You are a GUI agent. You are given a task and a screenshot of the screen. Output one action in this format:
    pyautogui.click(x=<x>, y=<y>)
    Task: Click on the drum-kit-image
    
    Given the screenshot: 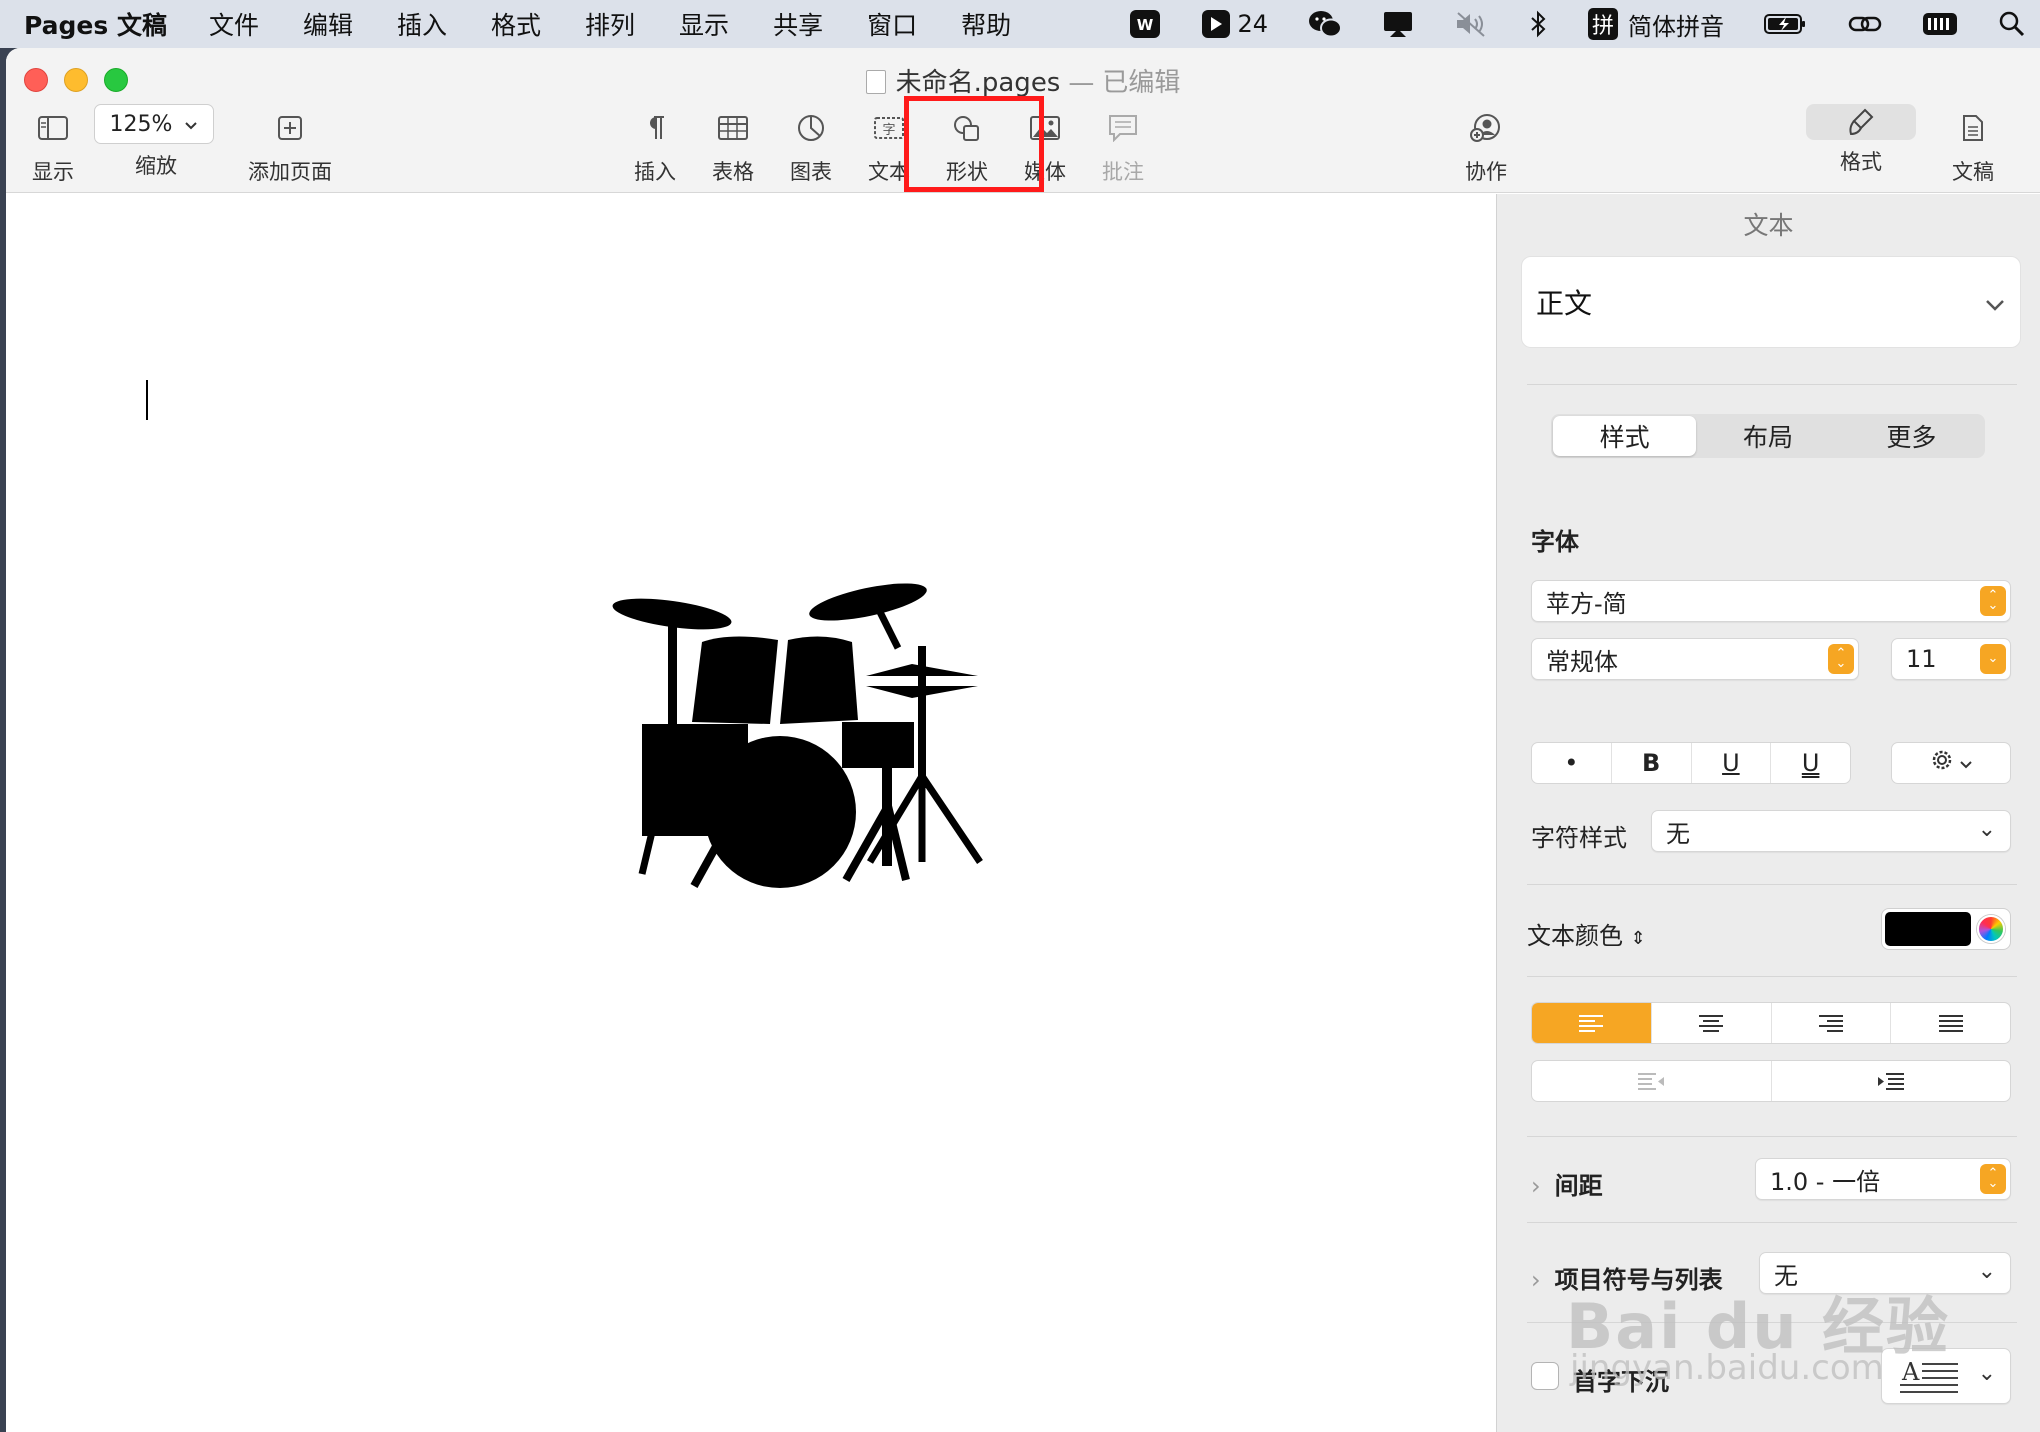 What is the action you would take?
    pyautogui.click(x=802, y=736)
    